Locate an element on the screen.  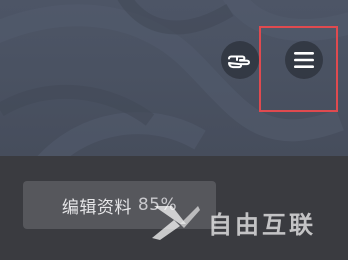
menu-highlight-frame is located at coordinates (298, 69).